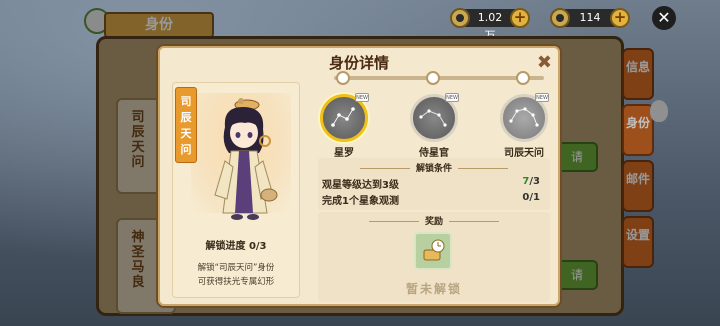  I want to click on unlock-conditions-panel: 解锁条件 观星等级达到3级 7/3 完成1个星象观测 0/1, so click(434, 184).